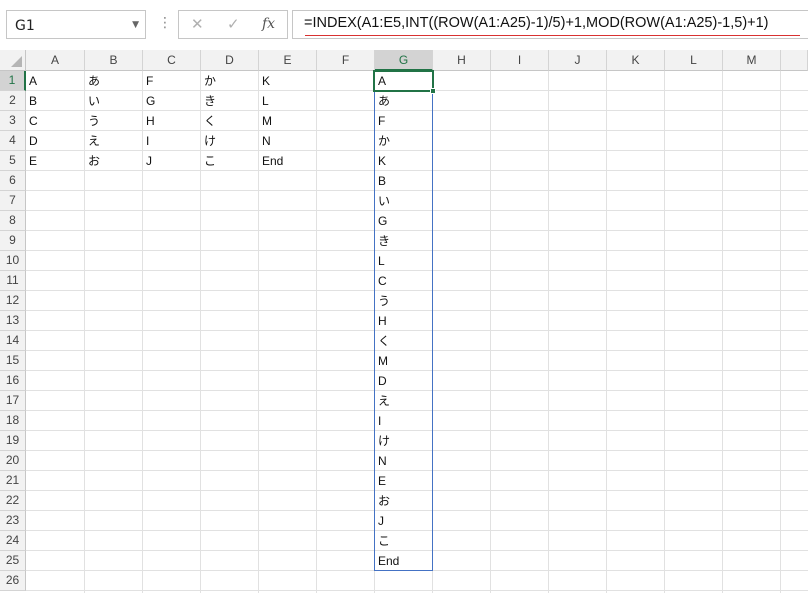  What do you see at coordinates (55, 121) in the screenshot?
I see `cell-a3: C` at bounding box center [55, 121].